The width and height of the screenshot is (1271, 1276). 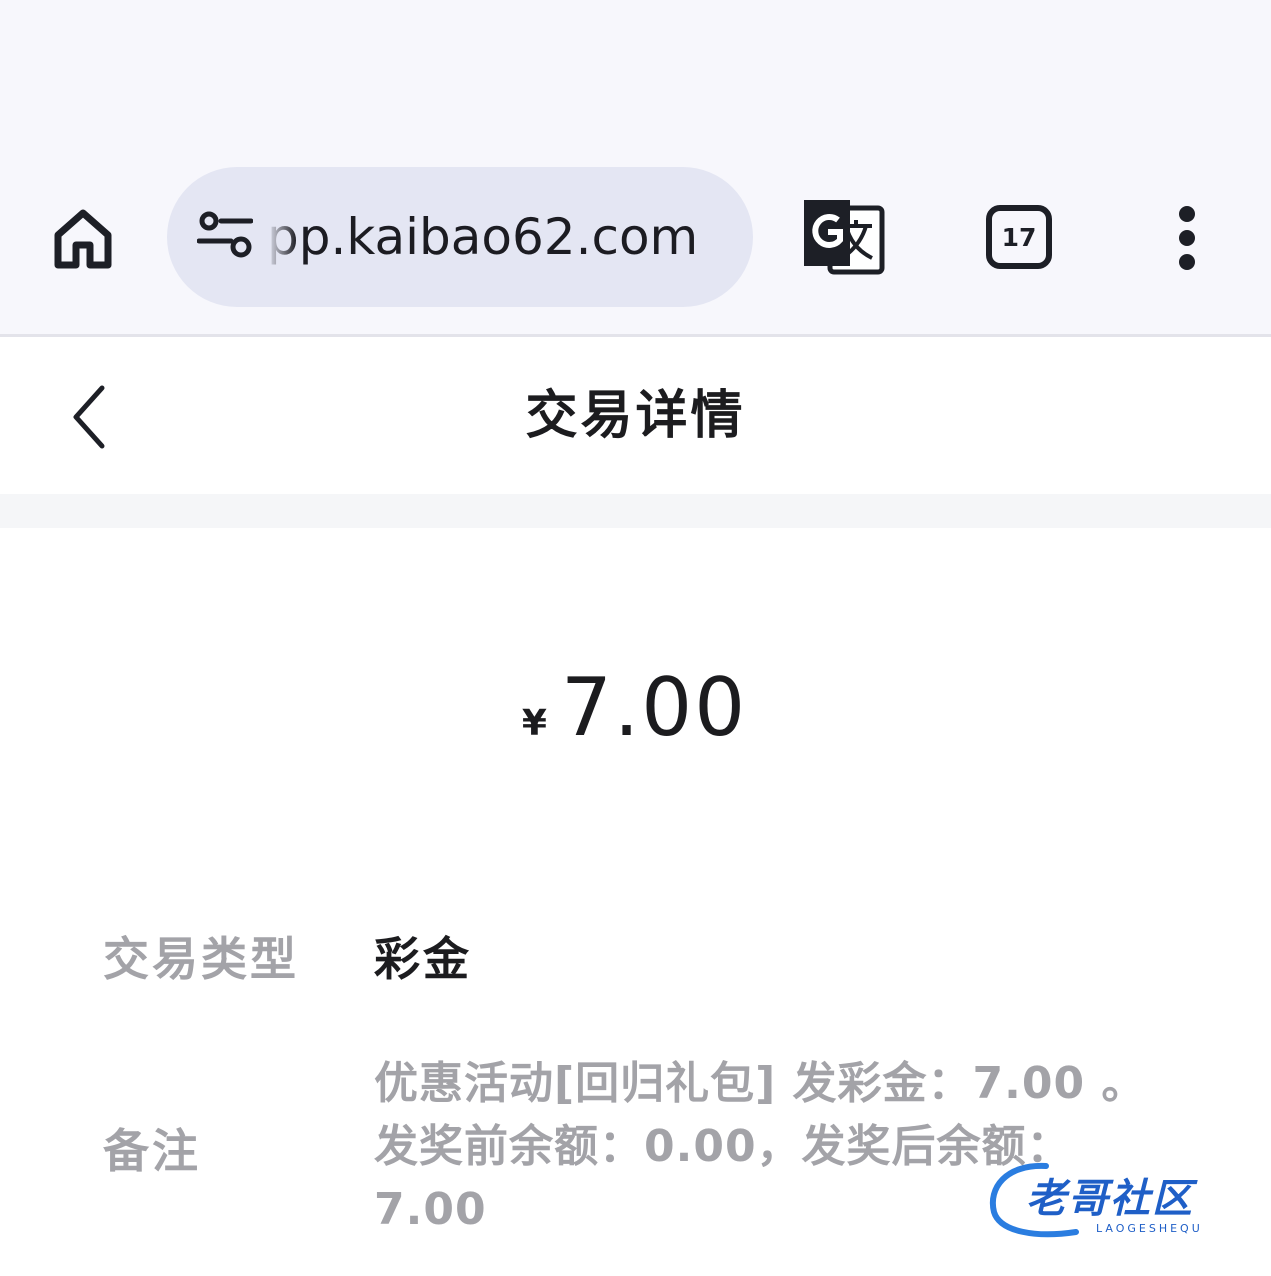 I want to click on translate-button, so click(x=843, y=237).